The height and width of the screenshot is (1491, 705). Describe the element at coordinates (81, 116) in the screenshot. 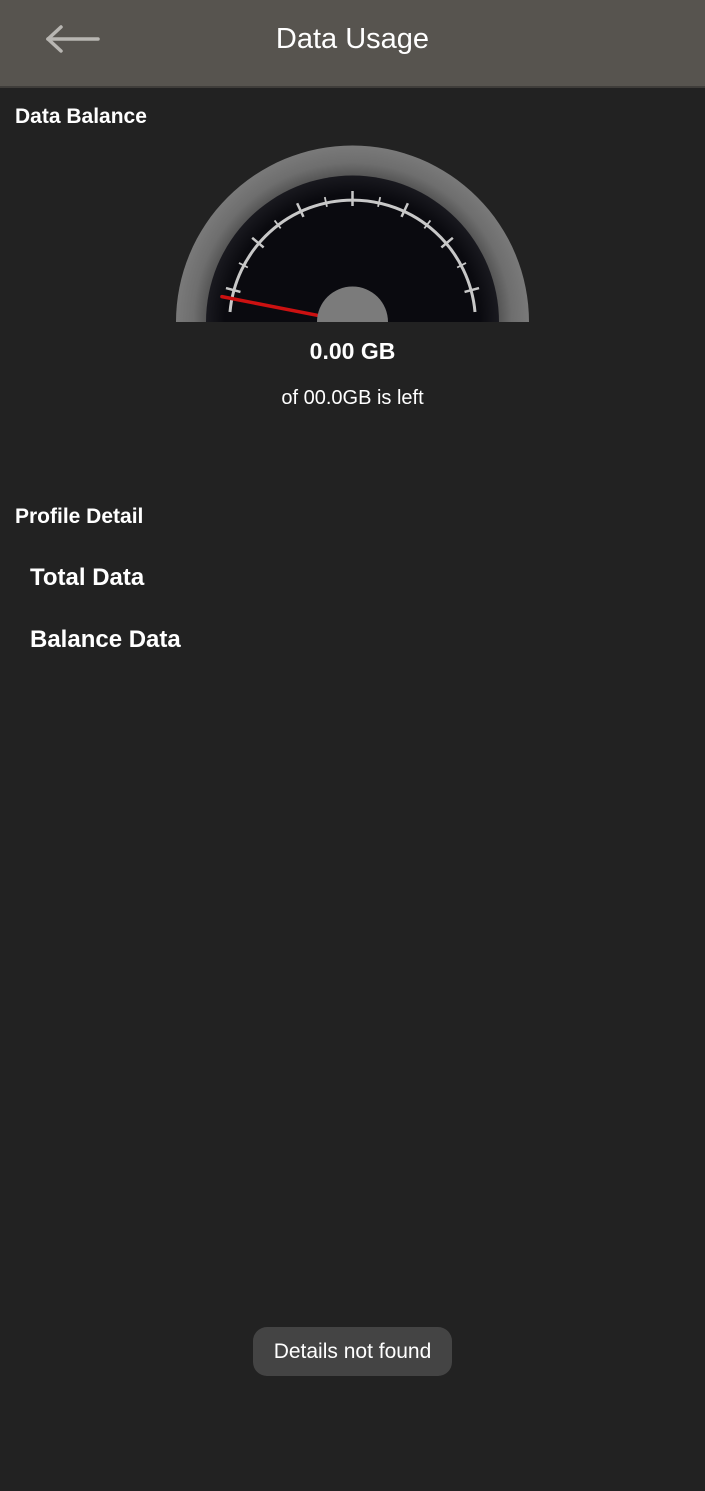

I see `data-balance-label: Data Balance` at that location.